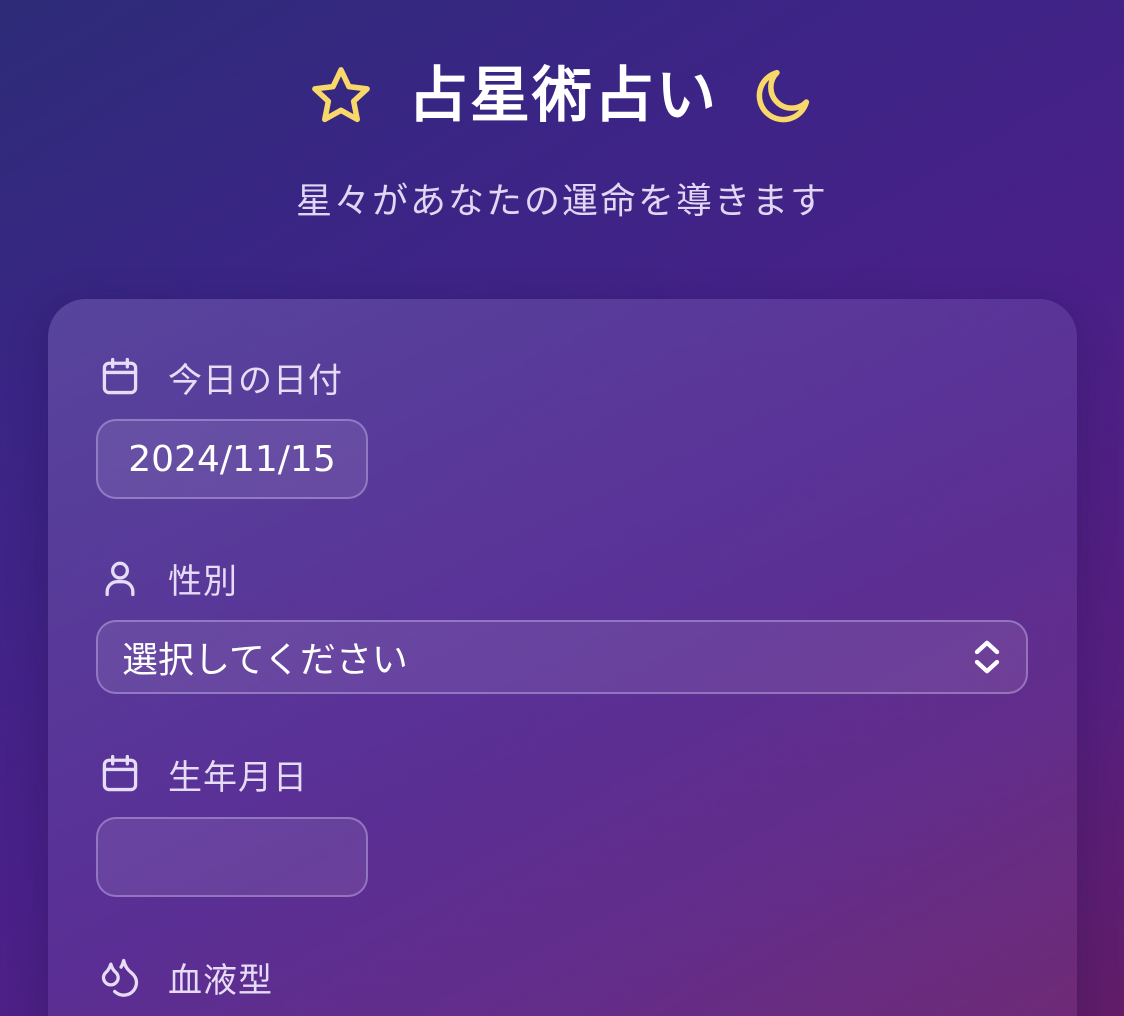 The width and height of the screenshot is (1124, 1016). I want to click on today-date-input: 2024/11/15, so click(232, 459).